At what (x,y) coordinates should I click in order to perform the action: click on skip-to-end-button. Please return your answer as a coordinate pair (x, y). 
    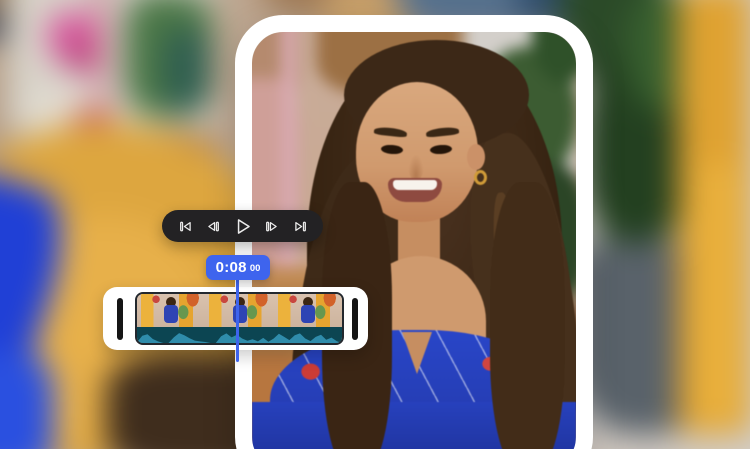
    Looking at the image, I should click on (300, 226).